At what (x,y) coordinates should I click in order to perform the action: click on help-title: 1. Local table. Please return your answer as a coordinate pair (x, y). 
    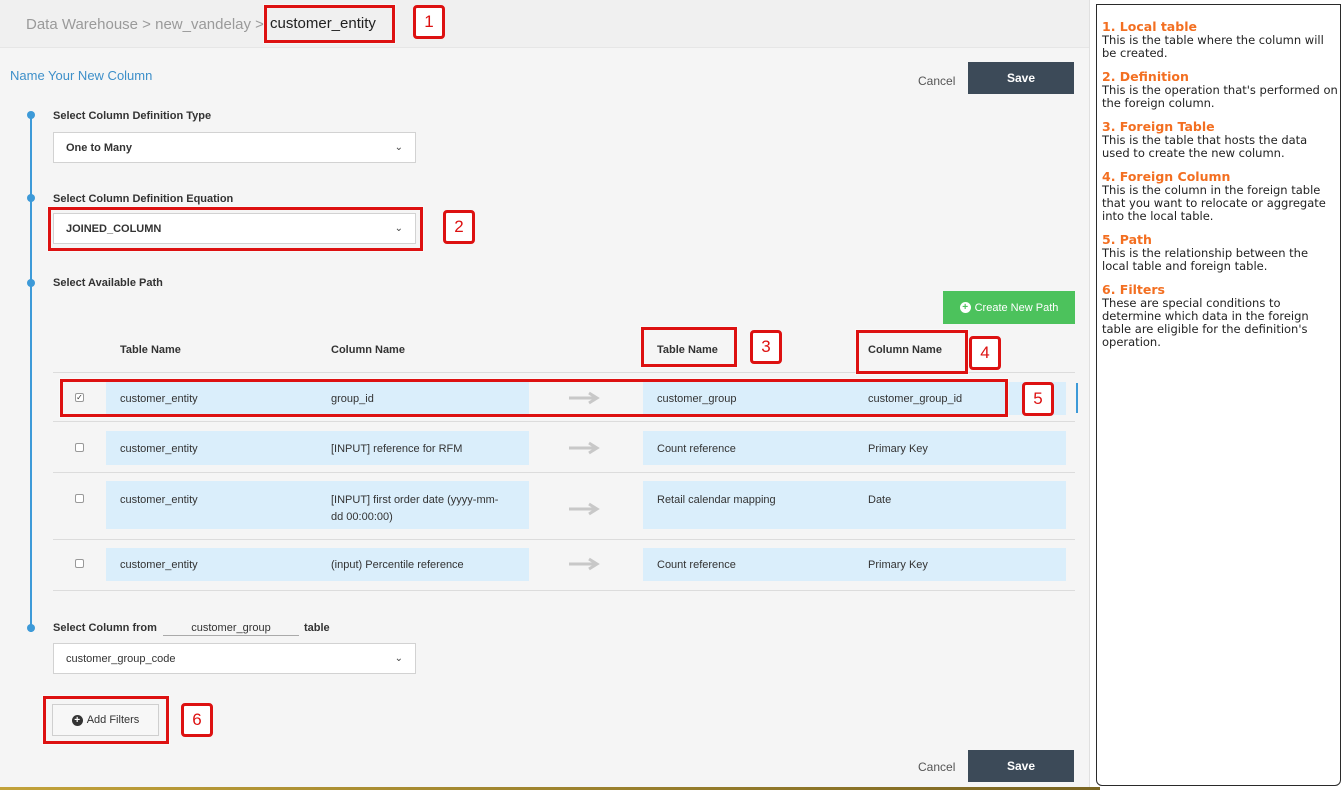
    Looking at the image, I should click on (1149, 26).